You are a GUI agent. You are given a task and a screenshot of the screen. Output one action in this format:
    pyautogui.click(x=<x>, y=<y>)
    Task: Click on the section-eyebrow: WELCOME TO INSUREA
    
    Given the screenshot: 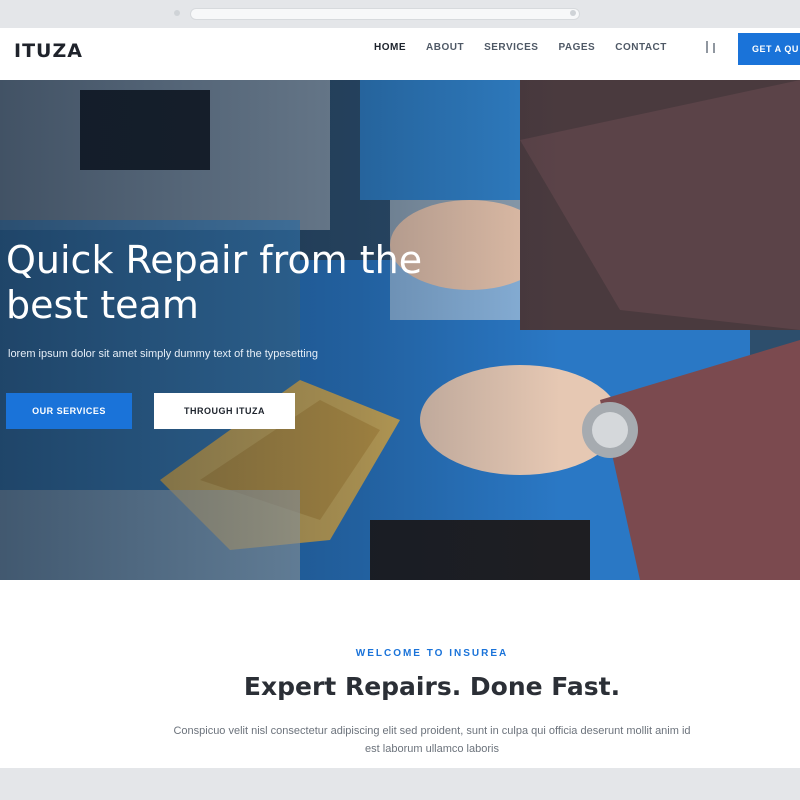 What is the action you would take?
    pyautogui.click(x=432, y=653)
    